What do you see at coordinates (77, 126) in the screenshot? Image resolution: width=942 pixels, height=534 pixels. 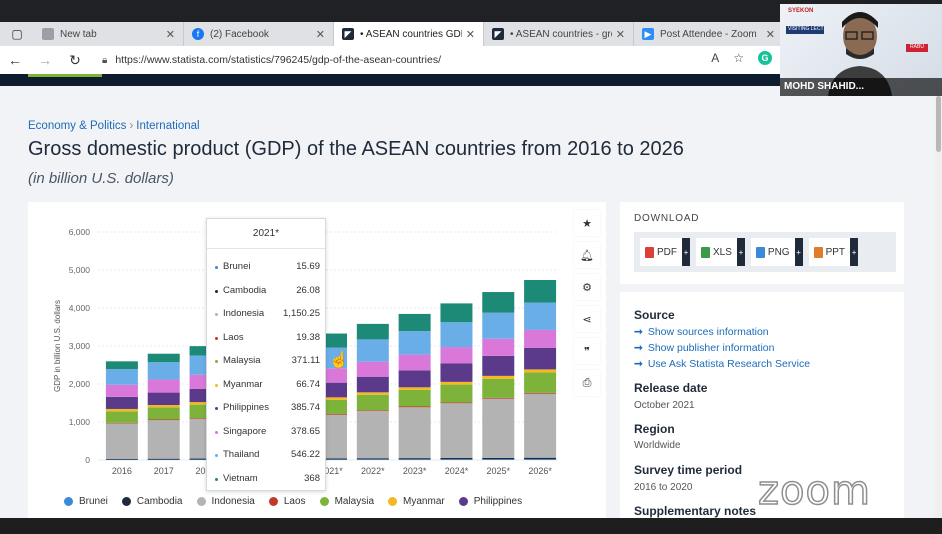 I see `breadcrumb-link-economy: Economy & Politics` at bounding box center [77, 126].